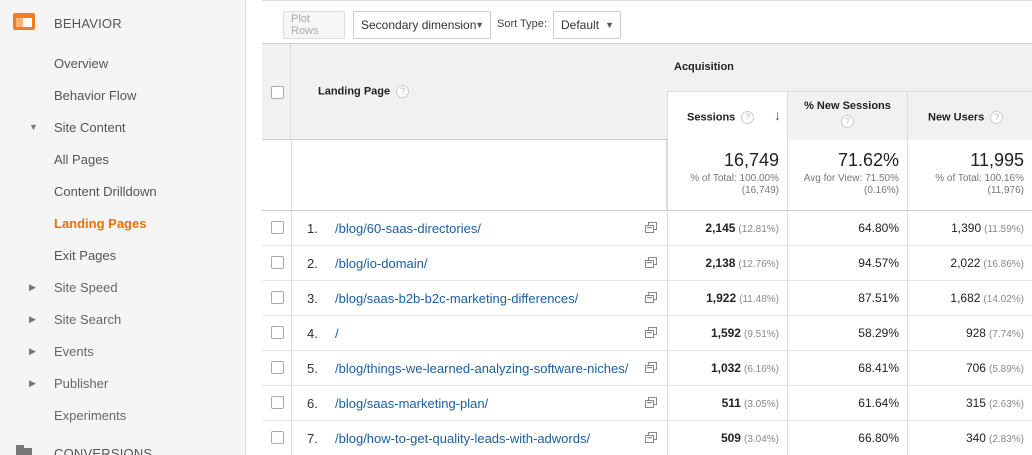  What do you see at coordinates (997, 160) in the screenshot?
I see `totals-new-users-value: 11,995` at bounding box center [997, 160].